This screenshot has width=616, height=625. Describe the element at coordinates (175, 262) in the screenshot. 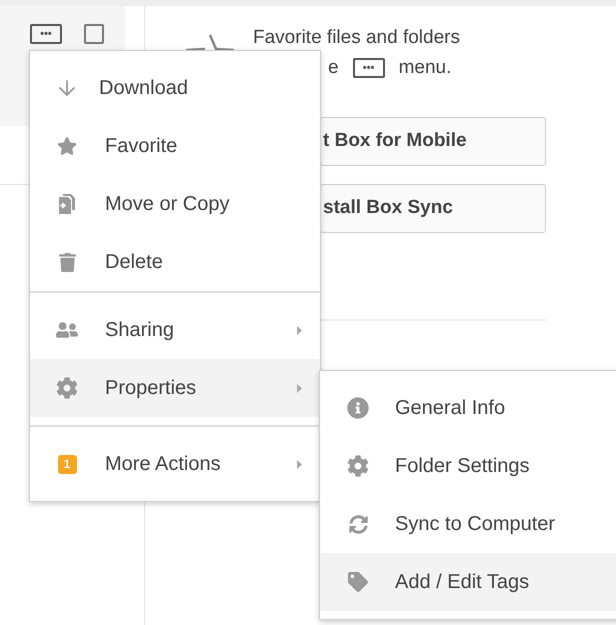

I see `menu-item: Delete` at that location.